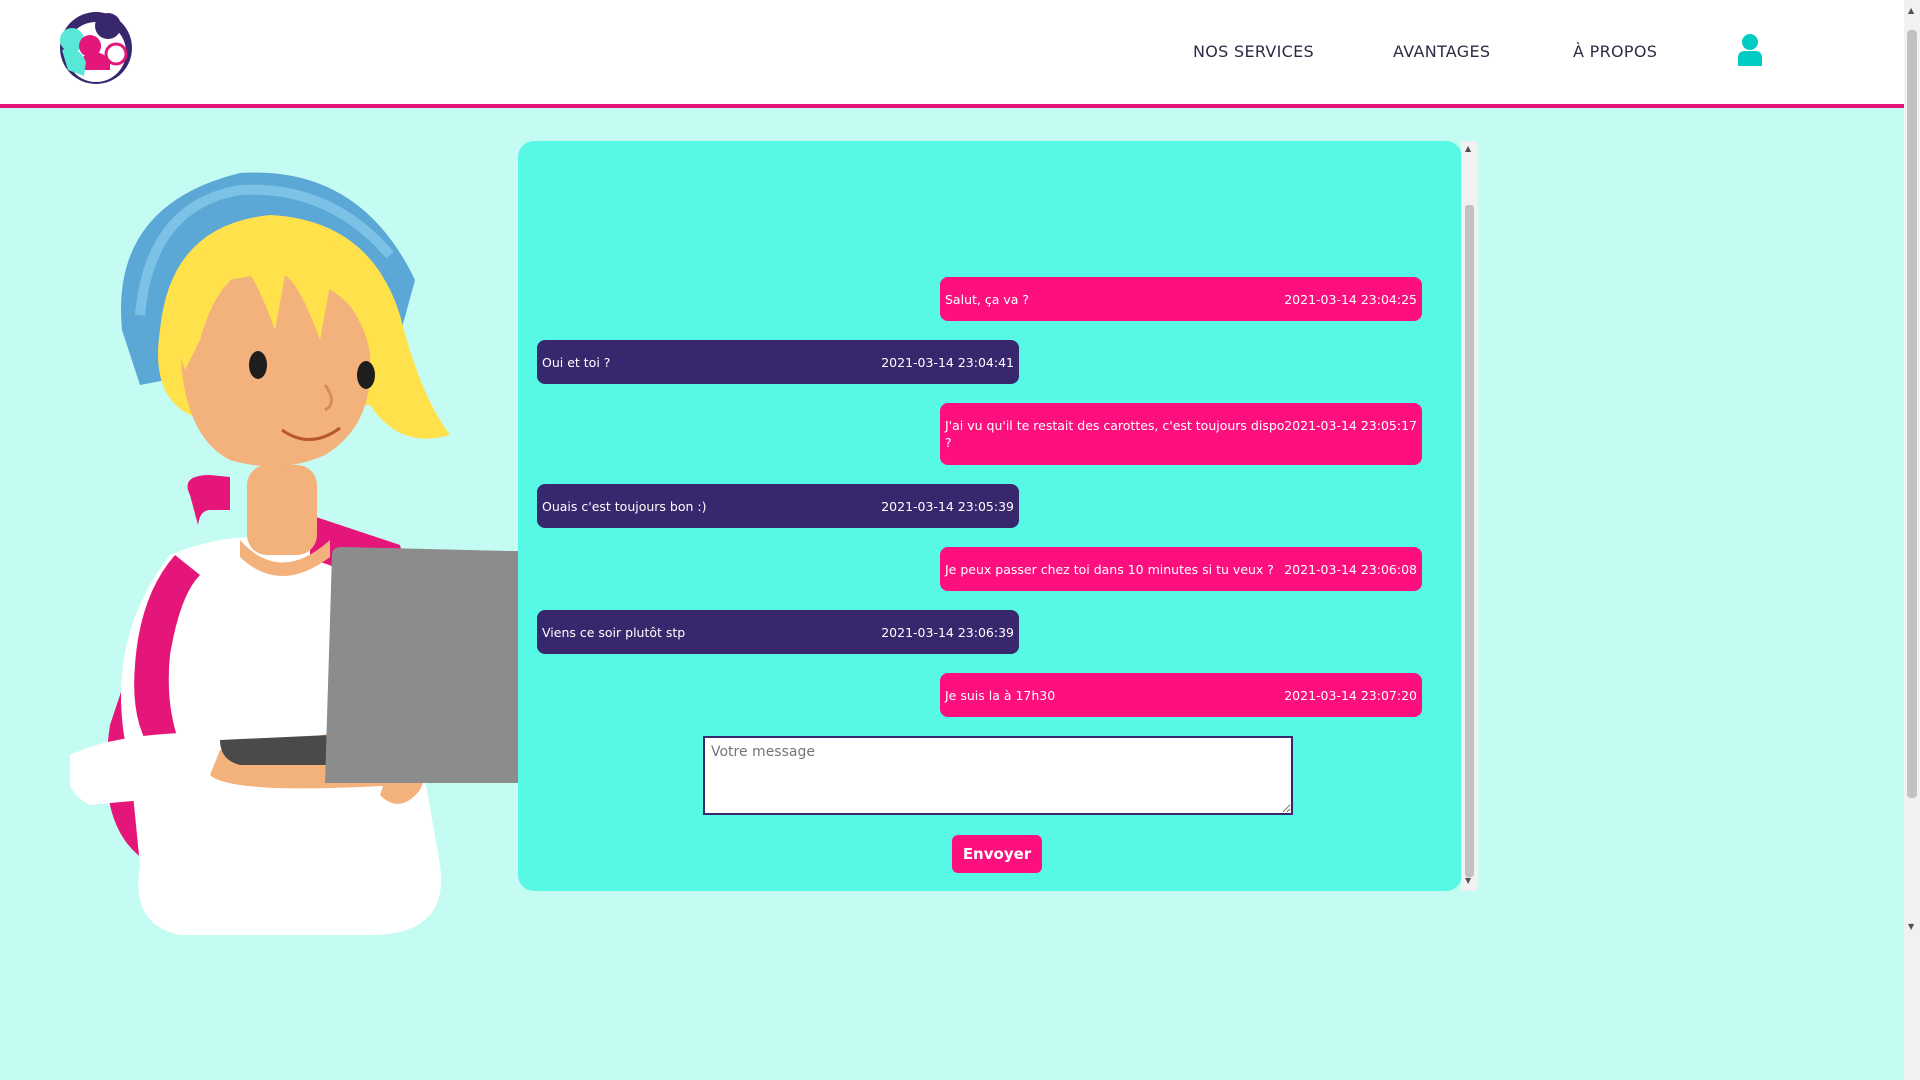 This screenshot has height=1080, width=1920. I want to click on message-text: Viens ce soir plutôt stp, so click(614, 632).